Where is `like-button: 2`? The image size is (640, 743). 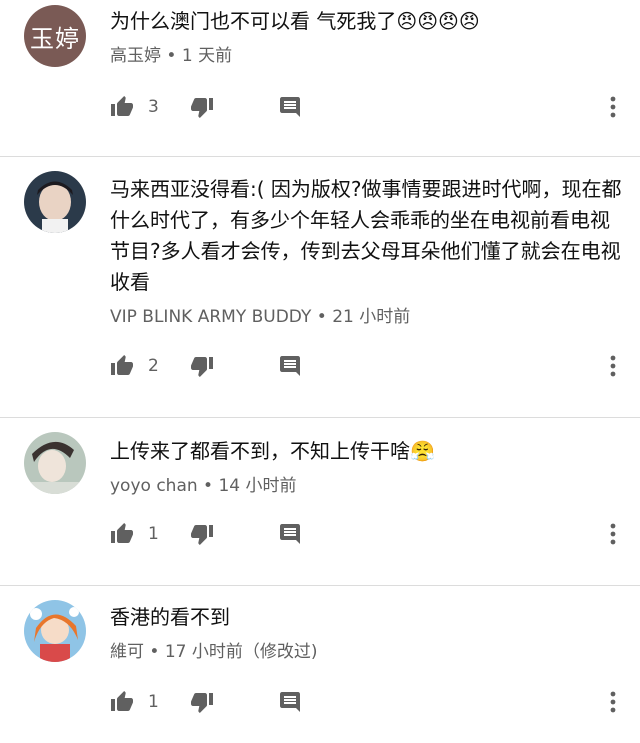 like-button: 2 is located at coordinates (150, 366).